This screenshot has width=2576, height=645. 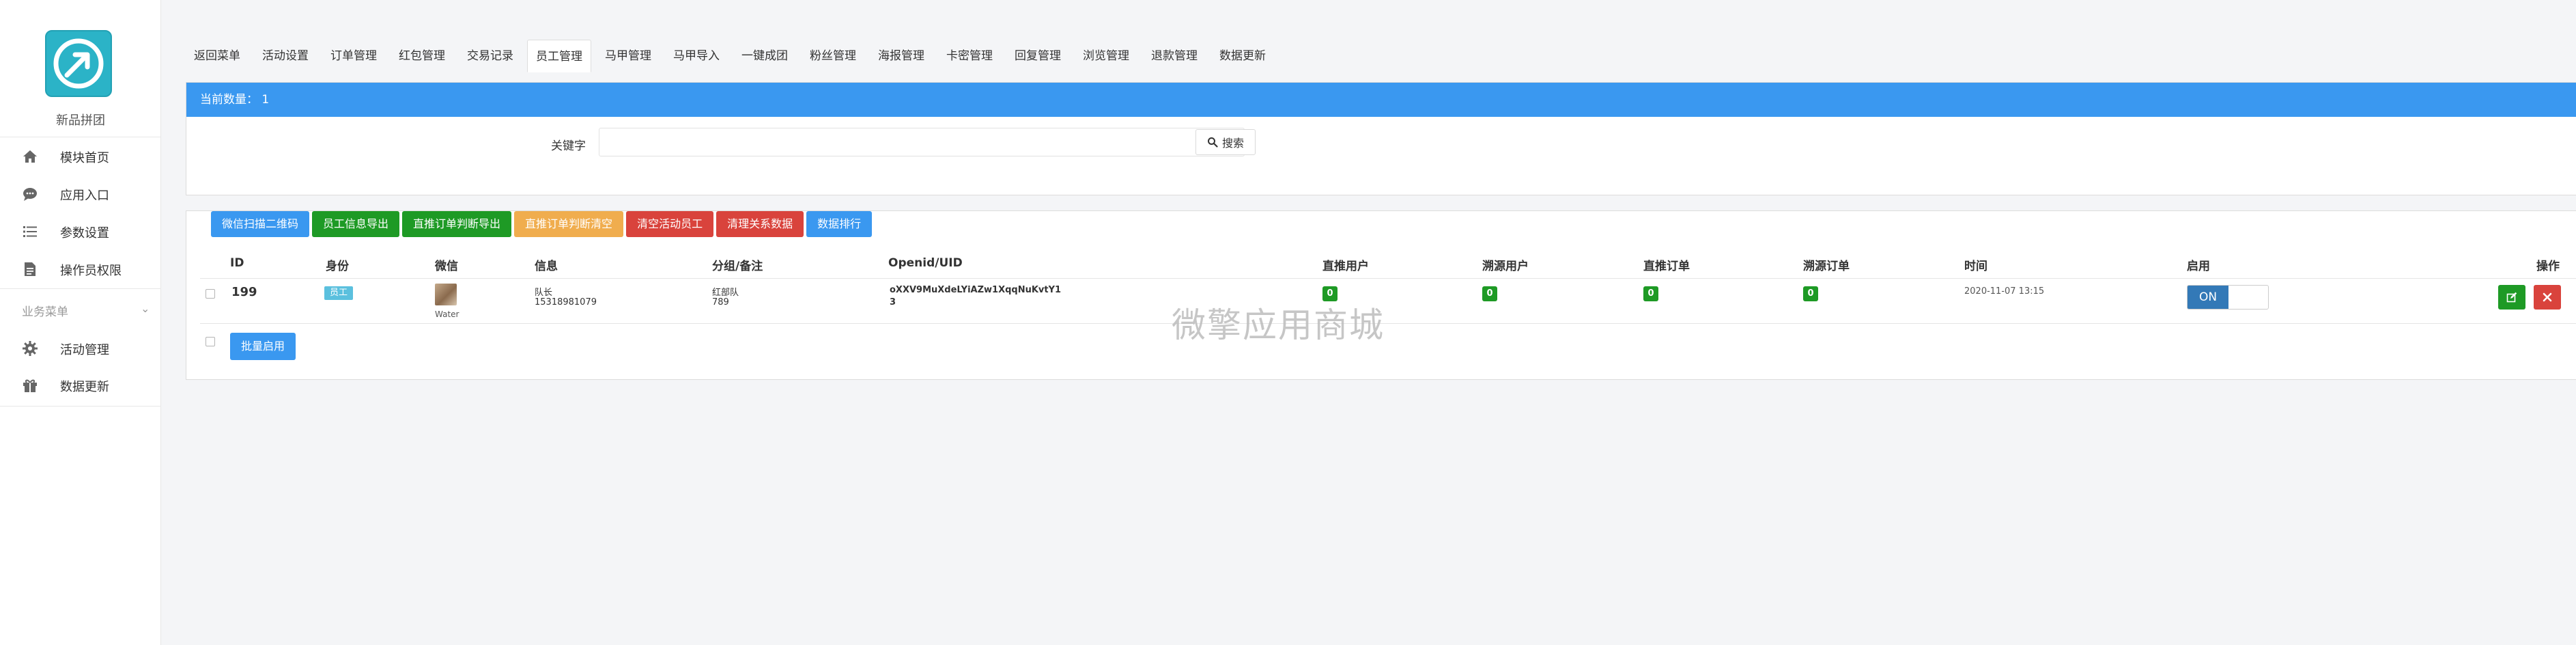 What do you see at coordinates (976, 290) in the screenshot?
I see `openid-line-1: oXXV9MuXdeLYiAZw1XqqNuKvtY1` at bounding box center [976, 290].